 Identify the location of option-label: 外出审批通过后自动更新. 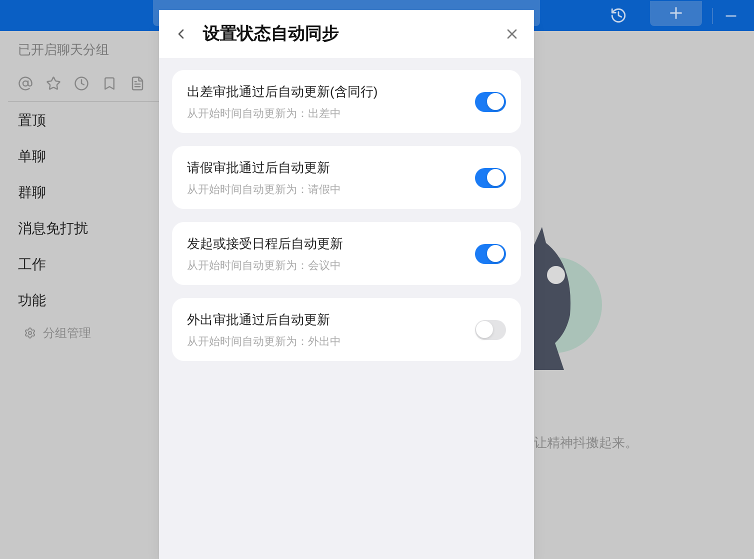
(259, 319).